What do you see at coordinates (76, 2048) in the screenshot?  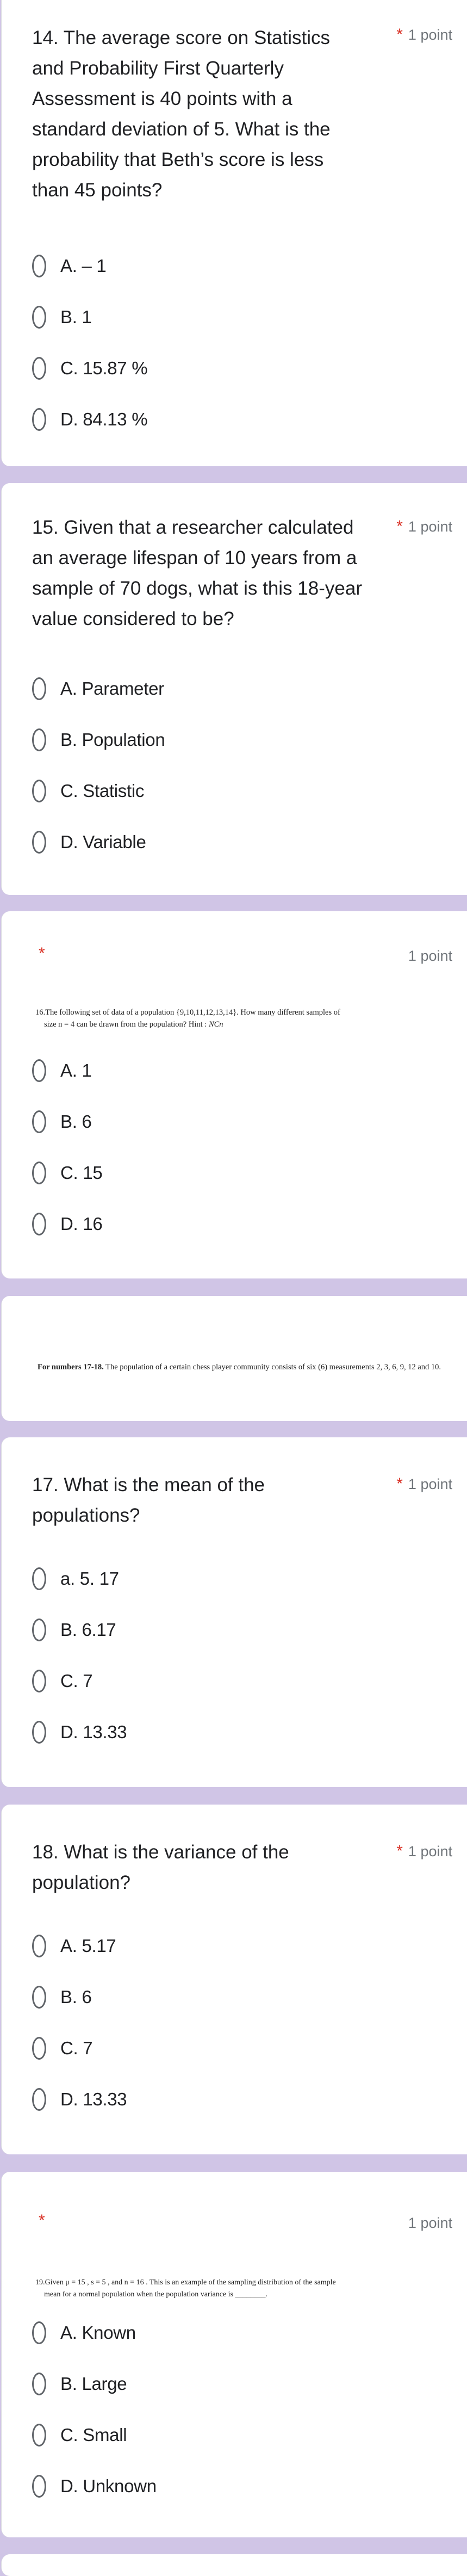 I see `option-label: C. 7` at bounding box center [76, 2048].